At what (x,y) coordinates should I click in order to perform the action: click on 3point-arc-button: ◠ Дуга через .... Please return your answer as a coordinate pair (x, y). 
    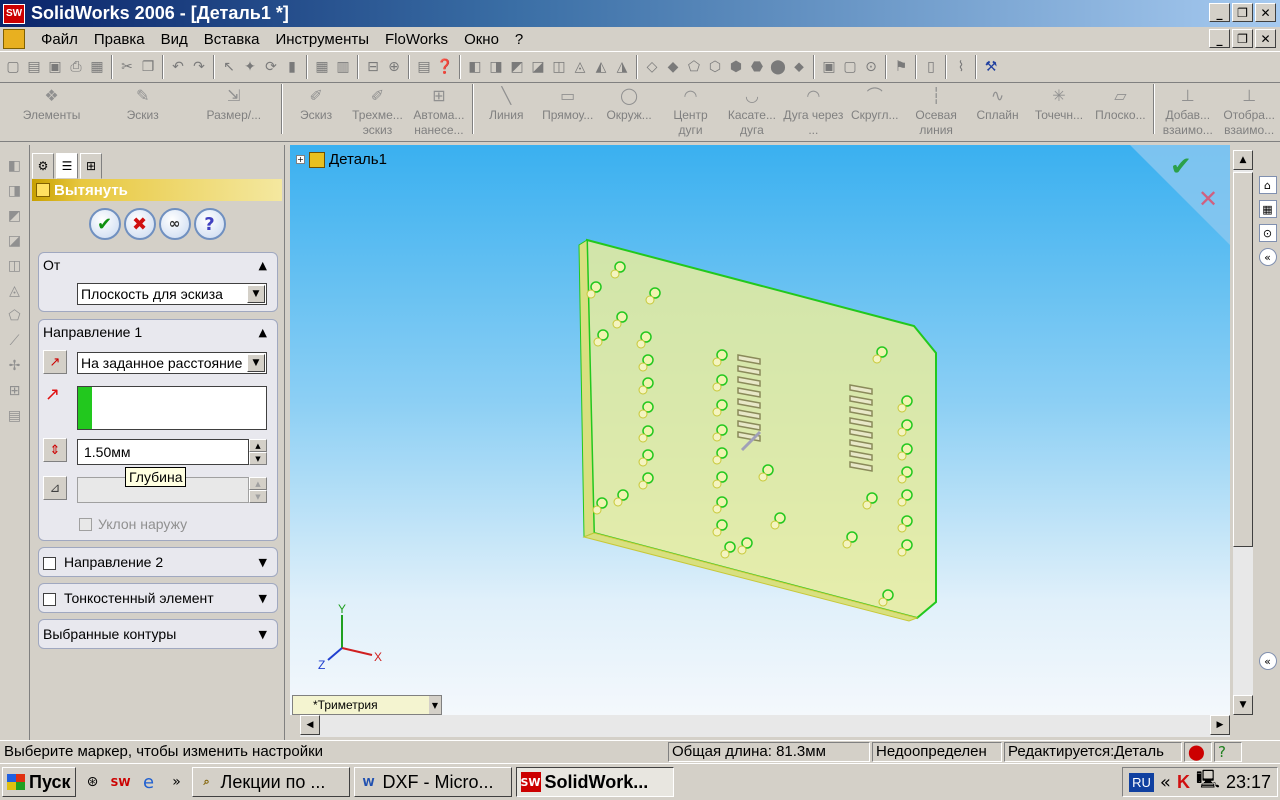
    Looking at the image, I should click on (813, 111).